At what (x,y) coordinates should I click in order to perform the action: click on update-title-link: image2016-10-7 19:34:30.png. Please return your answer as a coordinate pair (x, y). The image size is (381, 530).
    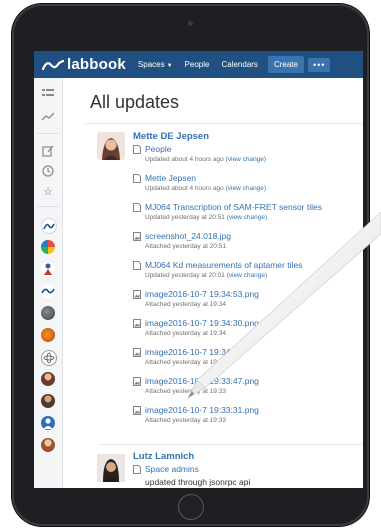
    Looking at the image, I should click on (202, 323).